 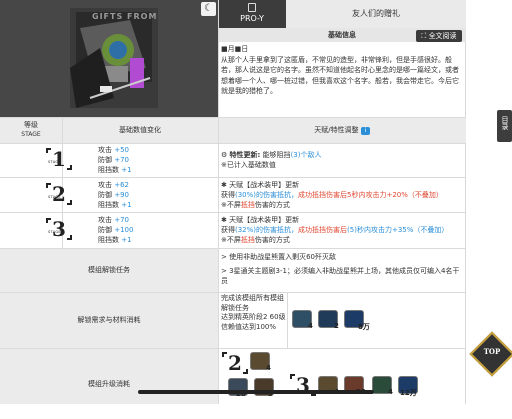 I want to click on trait-highlight: 成功抵挡伤害后5秒内攻击力+20%（不叠加）, so click(x=370, y=195).